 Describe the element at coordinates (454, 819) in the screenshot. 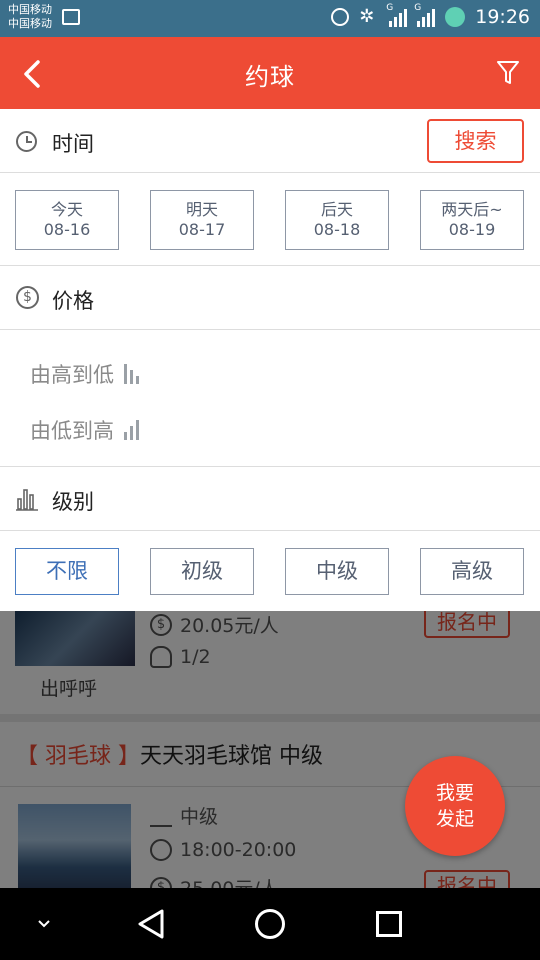

I see `launch-label-2: 发起` at that location.